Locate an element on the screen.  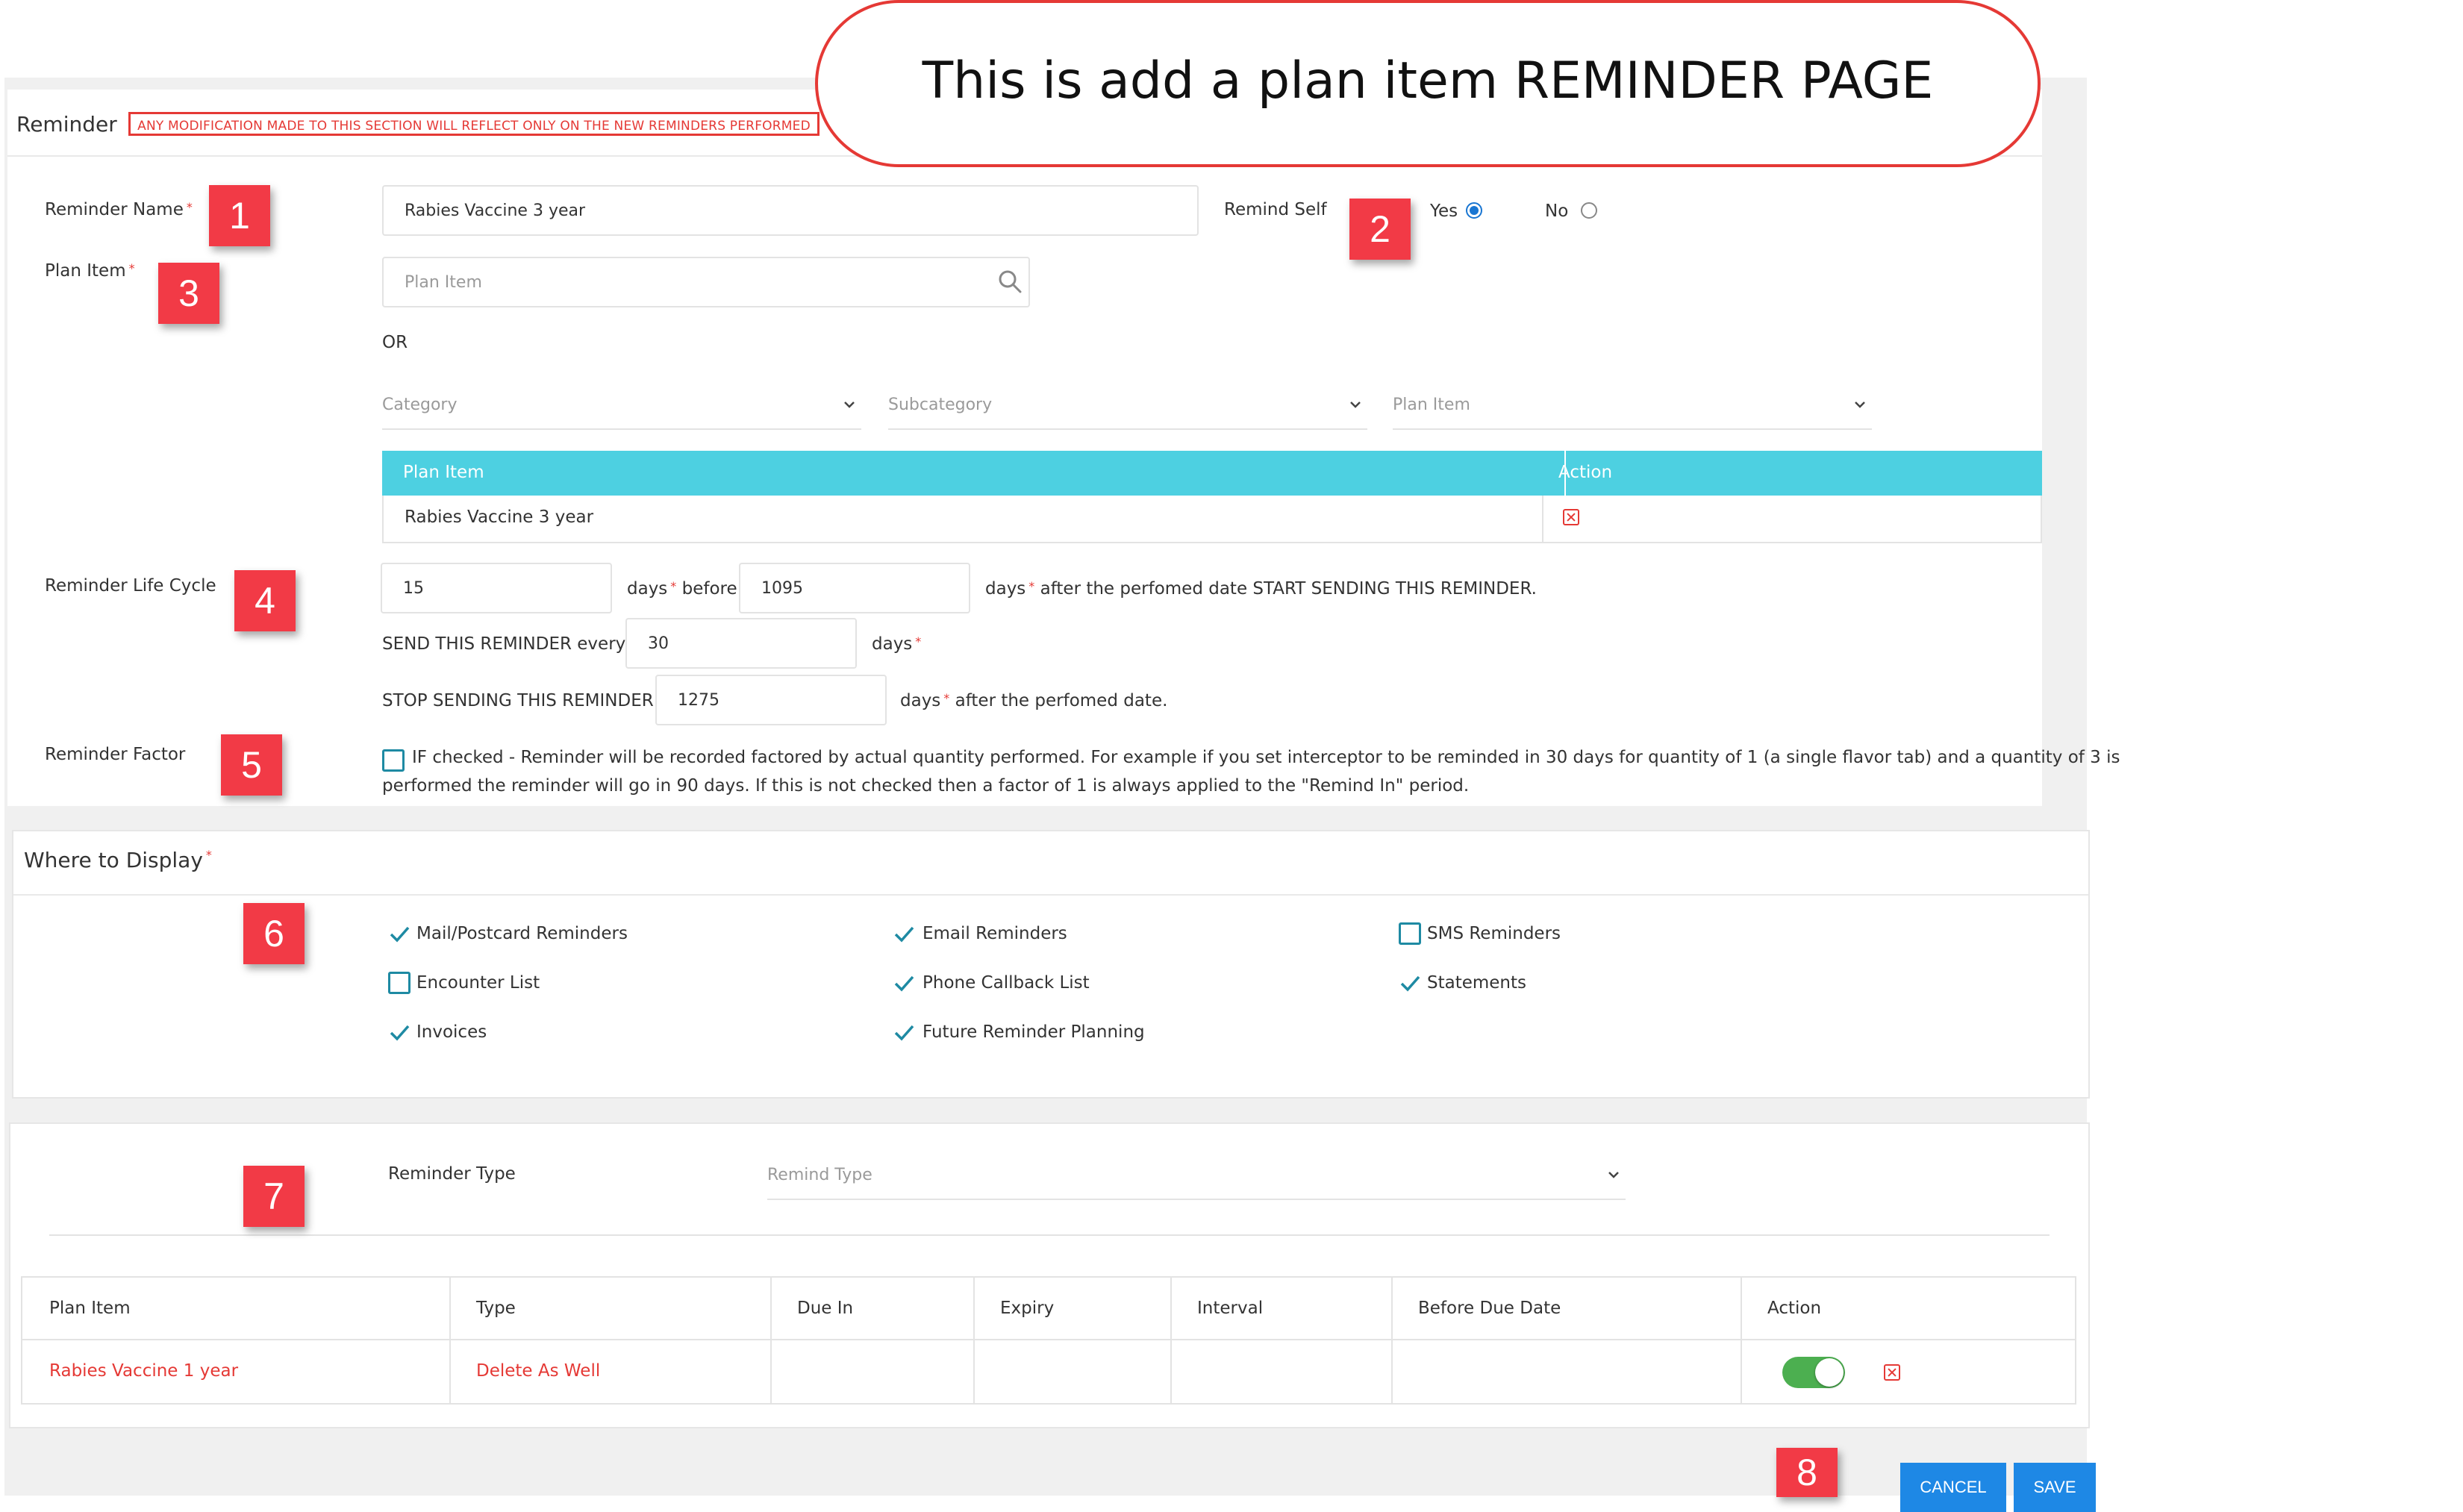
plan-item-label: Plan Item * is located at coordinates (90, 271).